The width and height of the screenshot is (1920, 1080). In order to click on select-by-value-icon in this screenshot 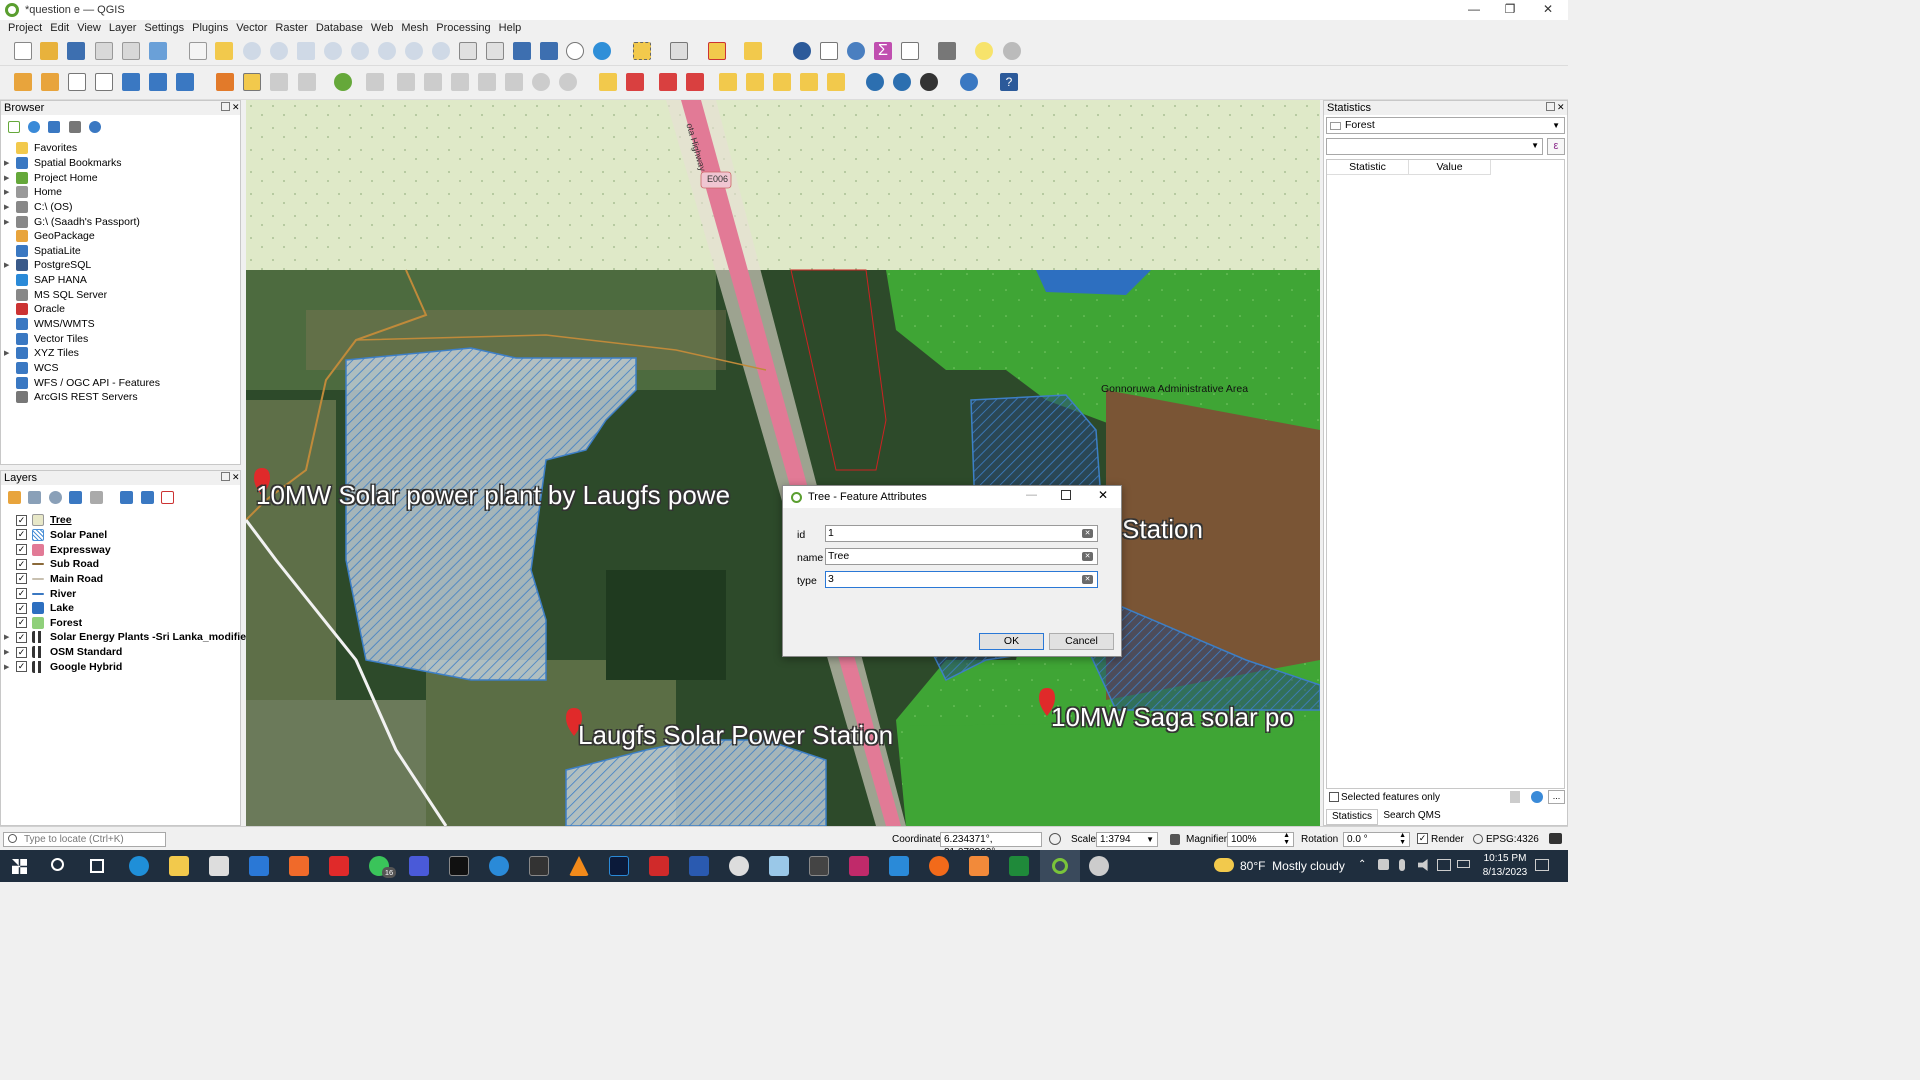, I will do `click(679, 51)`.